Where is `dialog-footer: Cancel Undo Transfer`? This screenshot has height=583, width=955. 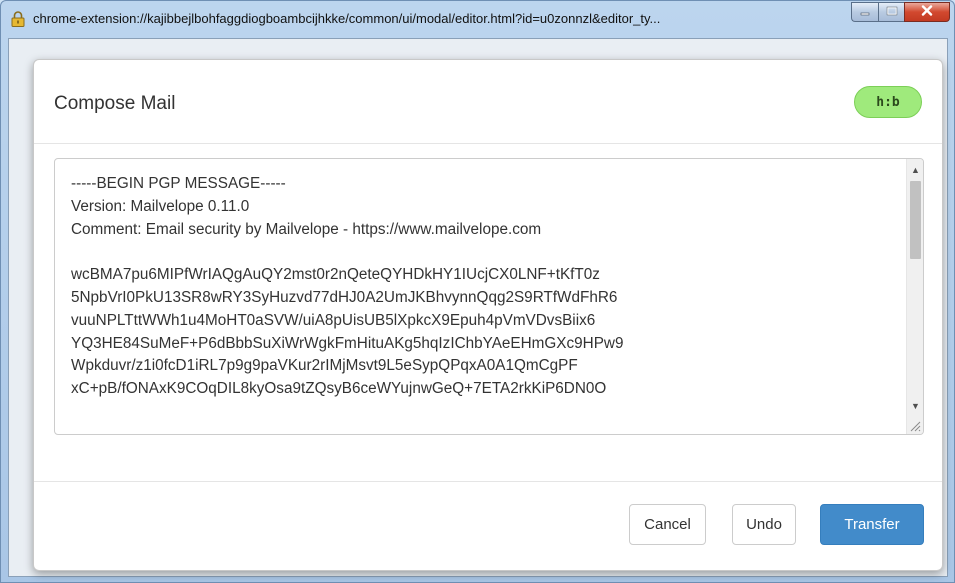
dialog-footer: Cancel Undo Transfer is located at coordinates (488, 526).